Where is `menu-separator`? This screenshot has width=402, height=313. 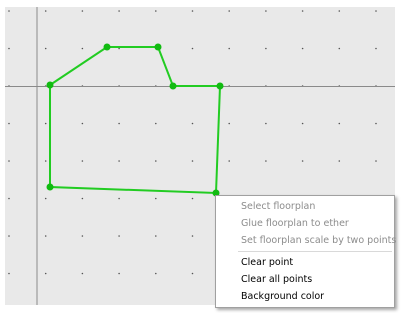
menu-separator is located at coordinates (315, 251).